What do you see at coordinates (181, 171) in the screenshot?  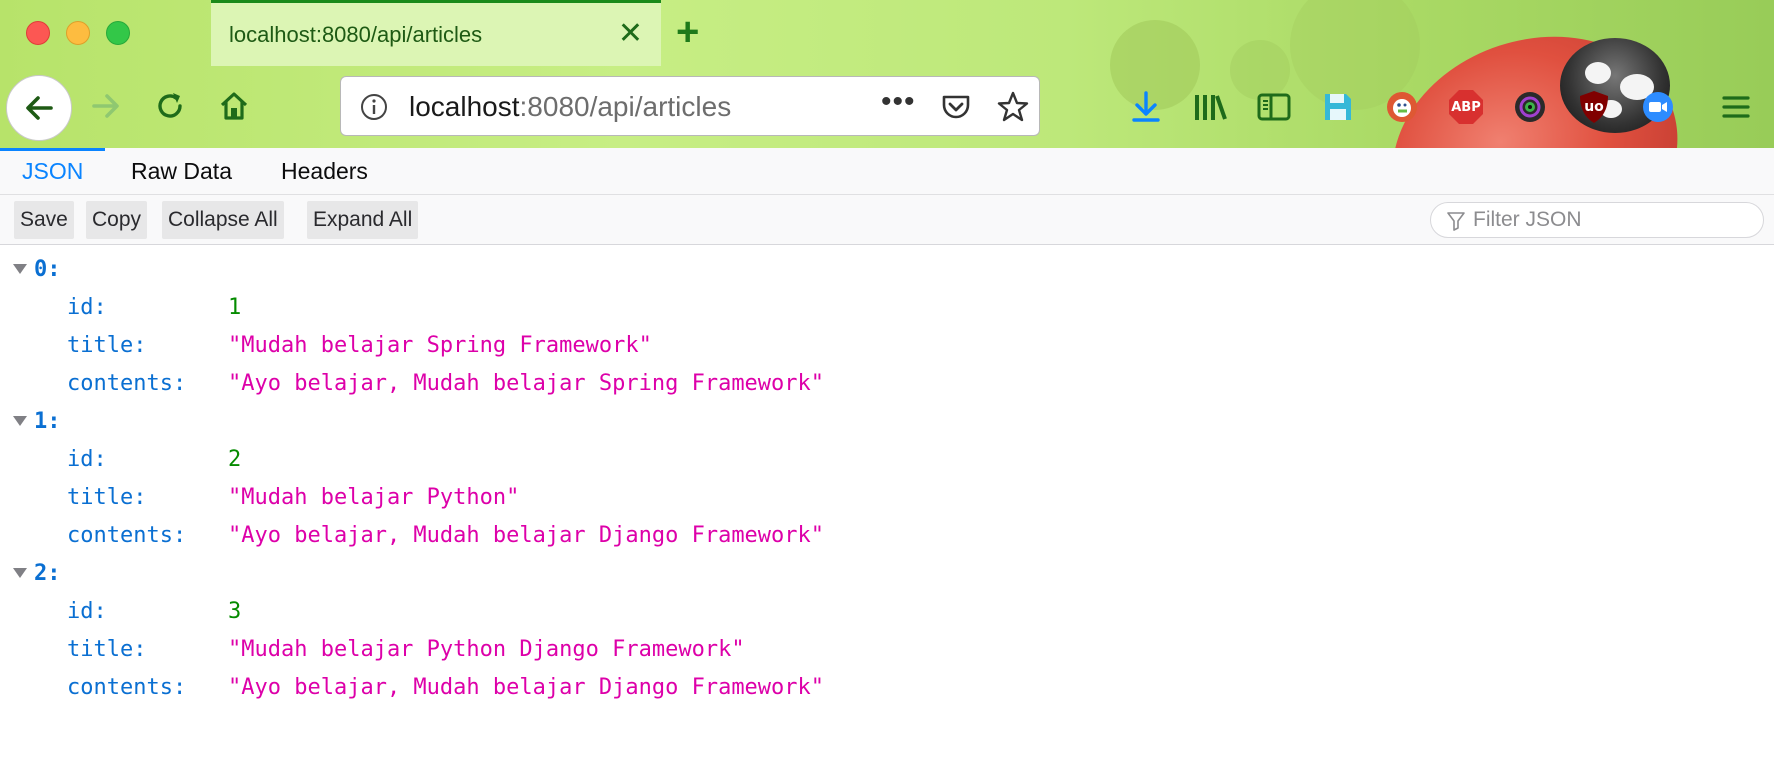 I see `tab-raw-data: Raw Data` at bounding box center [181, 171].